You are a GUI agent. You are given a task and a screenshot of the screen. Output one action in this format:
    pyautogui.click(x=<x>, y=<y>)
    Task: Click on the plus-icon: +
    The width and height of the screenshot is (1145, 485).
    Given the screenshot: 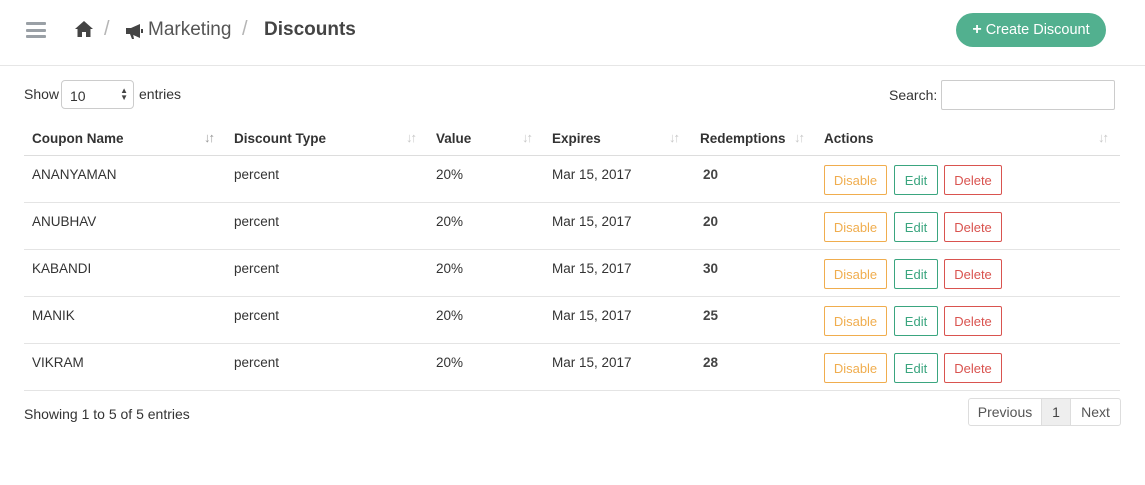 What is the action you would take?
    pyautogui.click(x=977, y=29)
    